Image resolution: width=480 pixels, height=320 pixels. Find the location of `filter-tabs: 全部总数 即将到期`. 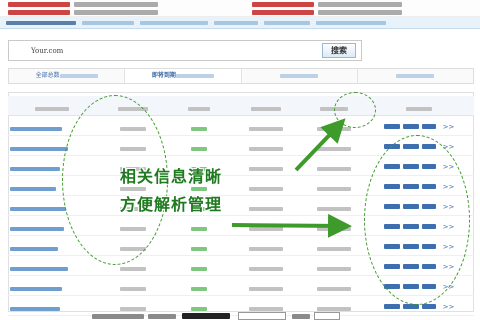

filter-tabs: 全部总数 即将到期 is located at coordinates (241, 76).